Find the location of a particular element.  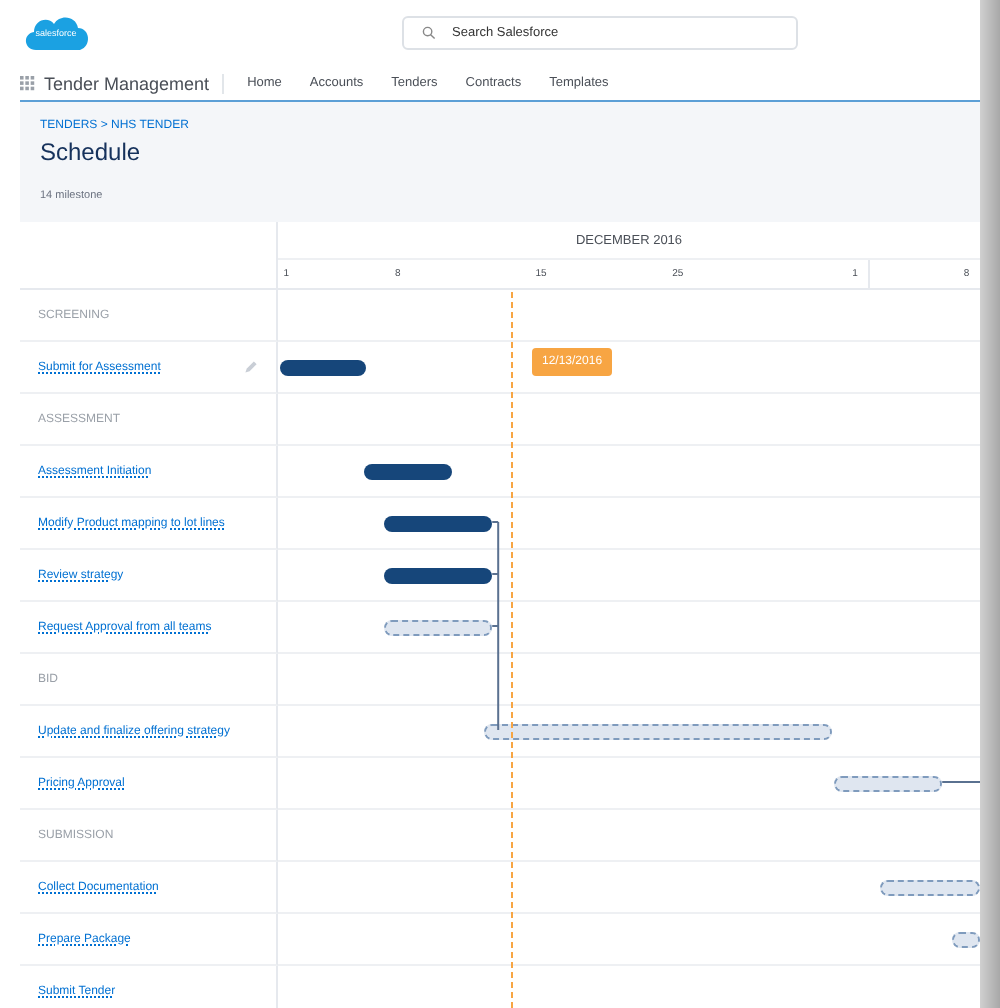

app-name: Tender Management is located at coordinates (134, 83).